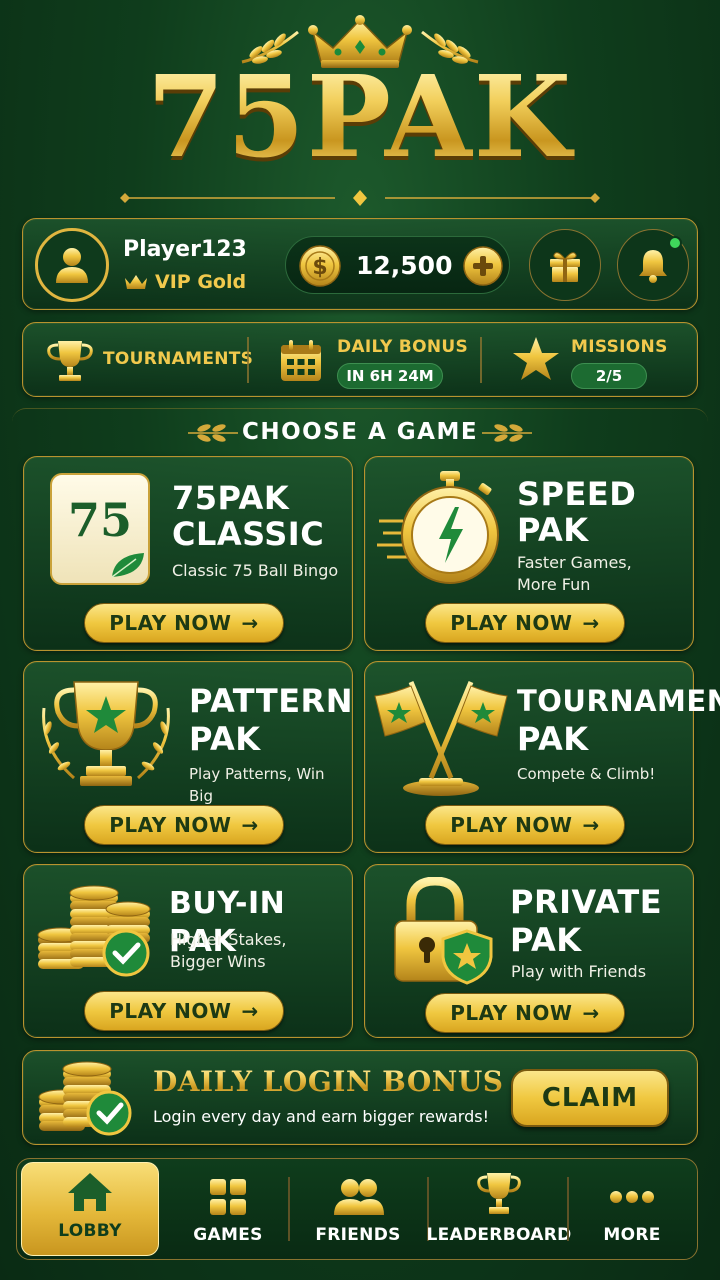 This screenshot has height=1280, width=720. What do you see at coordinates (586, 902) in the screenshot?
I see `game-name: PRIVATE` at bounding box center [586, 902].